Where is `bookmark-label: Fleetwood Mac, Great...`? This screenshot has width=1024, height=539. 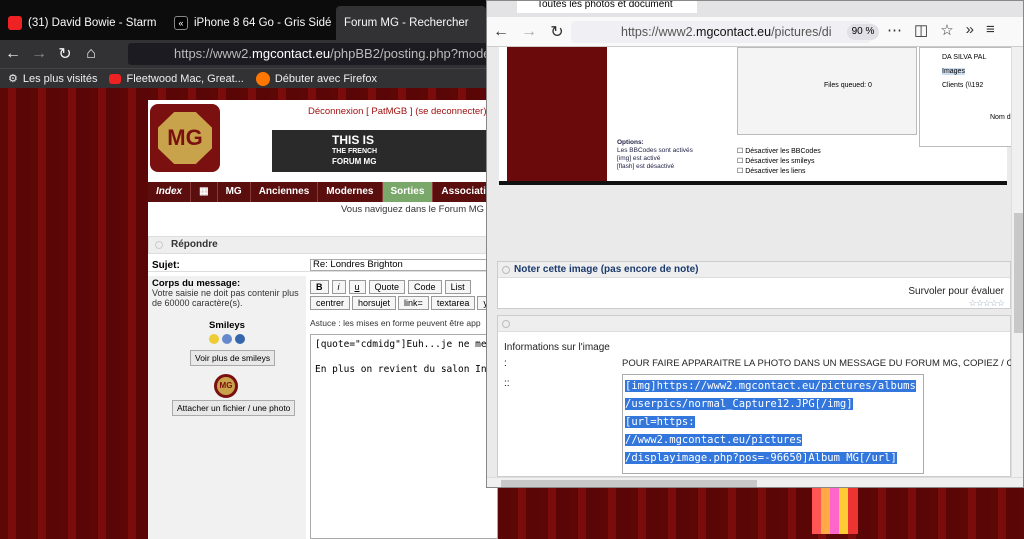
bookmark-label: Fleetwood Mac, Great... is located at coordinates (185, 78).